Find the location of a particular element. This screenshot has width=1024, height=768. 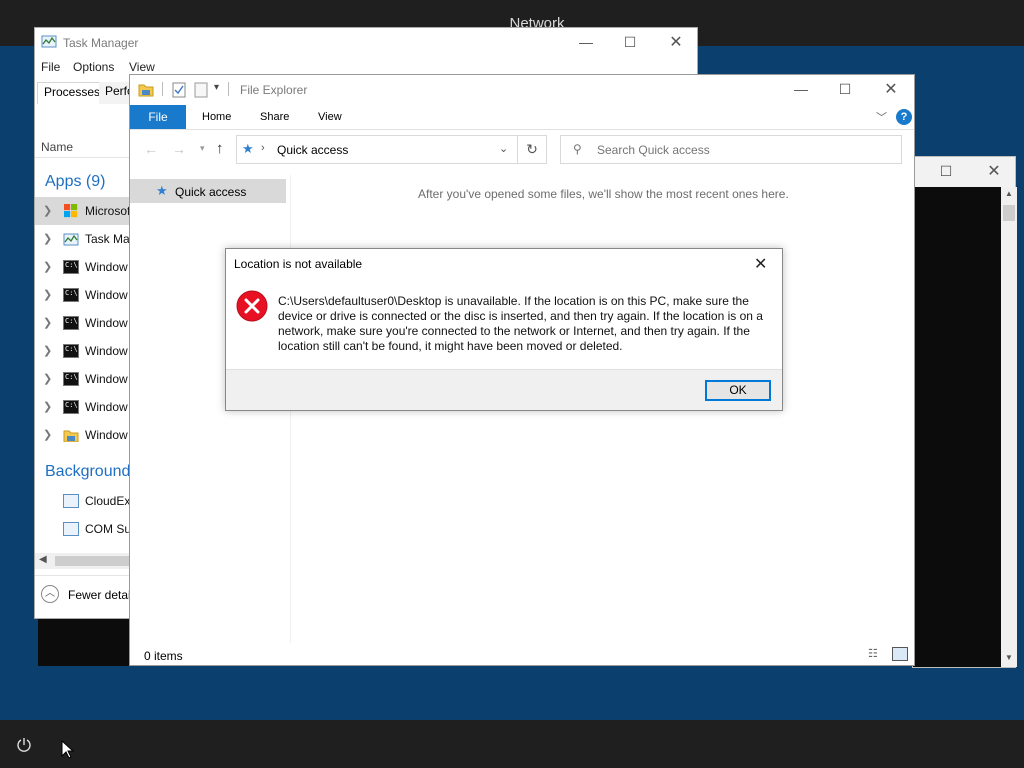

chevron-down-icon: ⌄ is located at coordinates (503, 148).